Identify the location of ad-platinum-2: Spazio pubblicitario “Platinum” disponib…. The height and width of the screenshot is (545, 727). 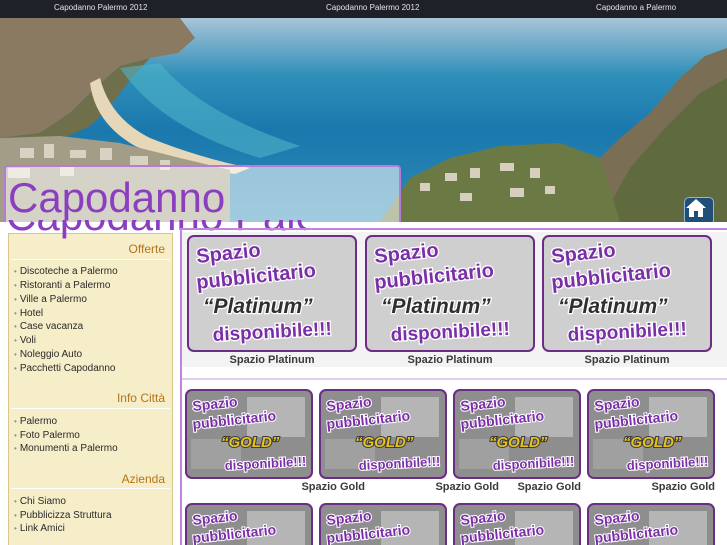
(450, 293).